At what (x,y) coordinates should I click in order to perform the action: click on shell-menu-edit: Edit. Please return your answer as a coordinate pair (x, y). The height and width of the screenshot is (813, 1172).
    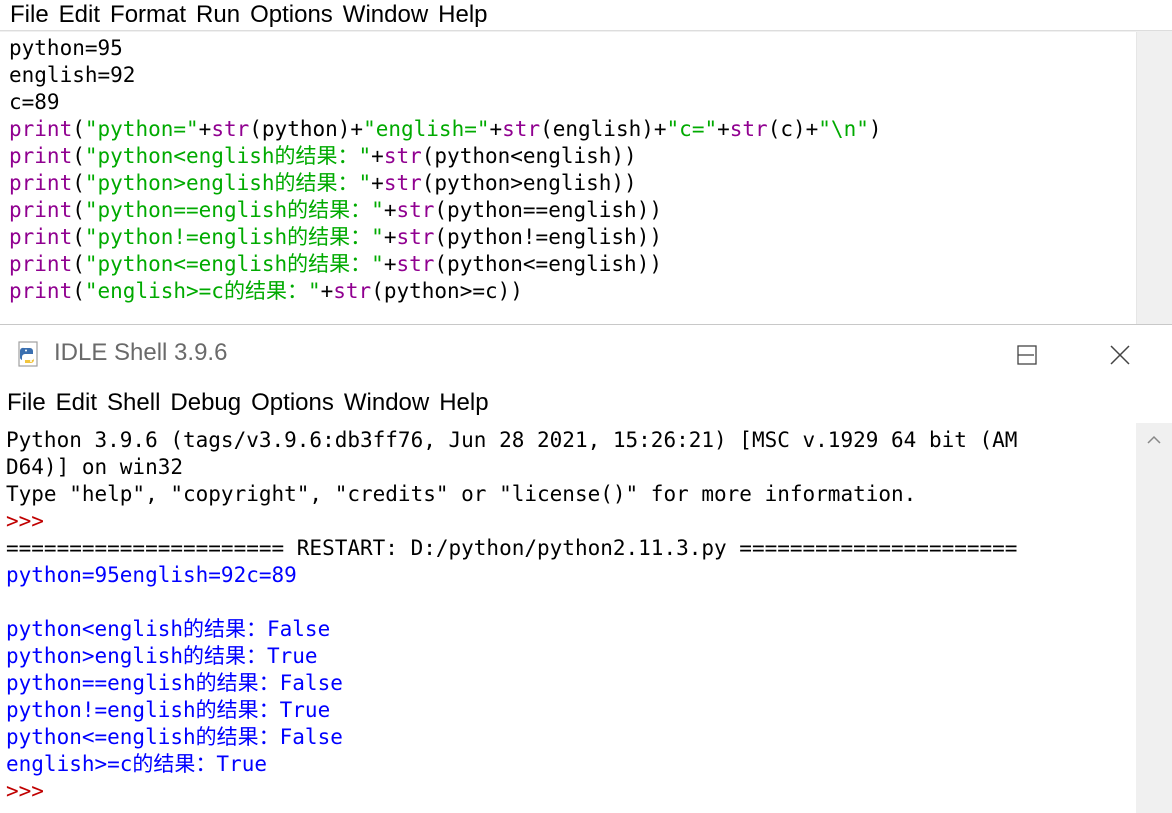
    Looking at the image, I should click on (76, 403).